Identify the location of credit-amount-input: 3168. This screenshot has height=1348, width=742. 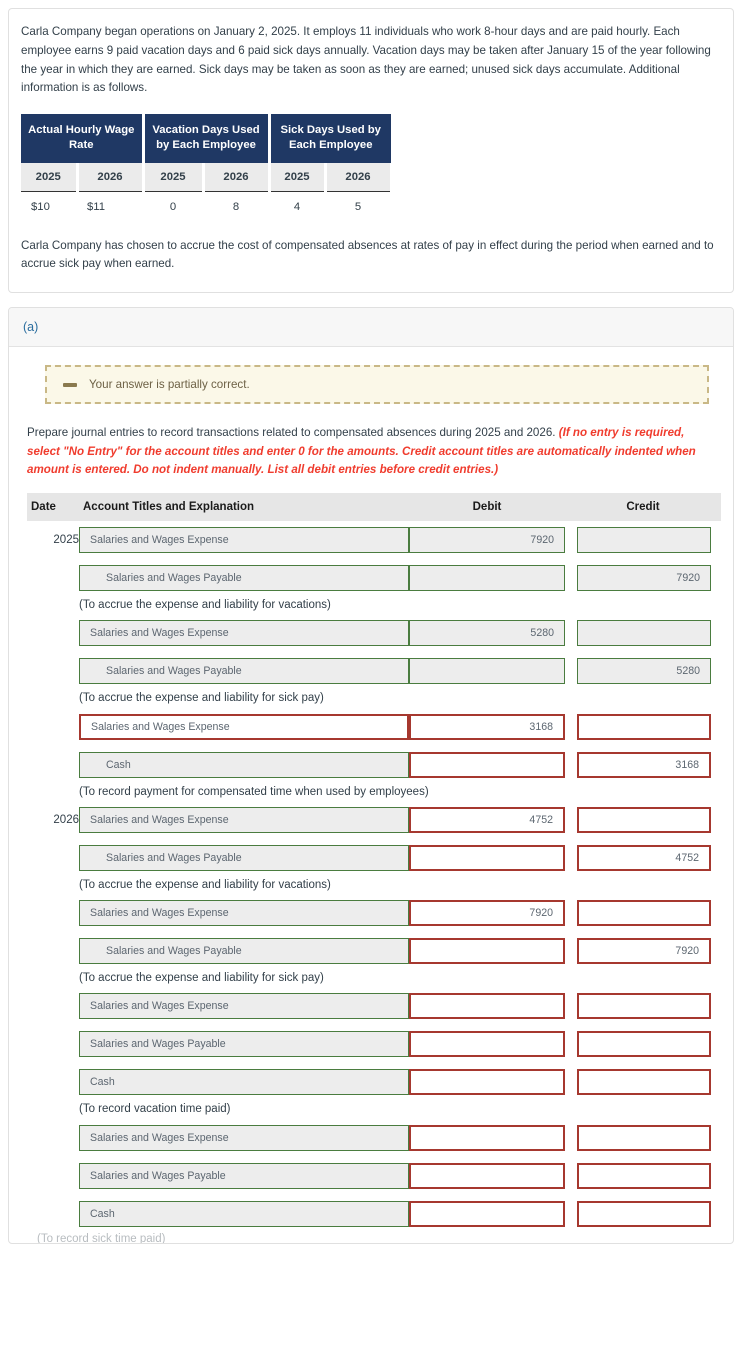
(644, 764).